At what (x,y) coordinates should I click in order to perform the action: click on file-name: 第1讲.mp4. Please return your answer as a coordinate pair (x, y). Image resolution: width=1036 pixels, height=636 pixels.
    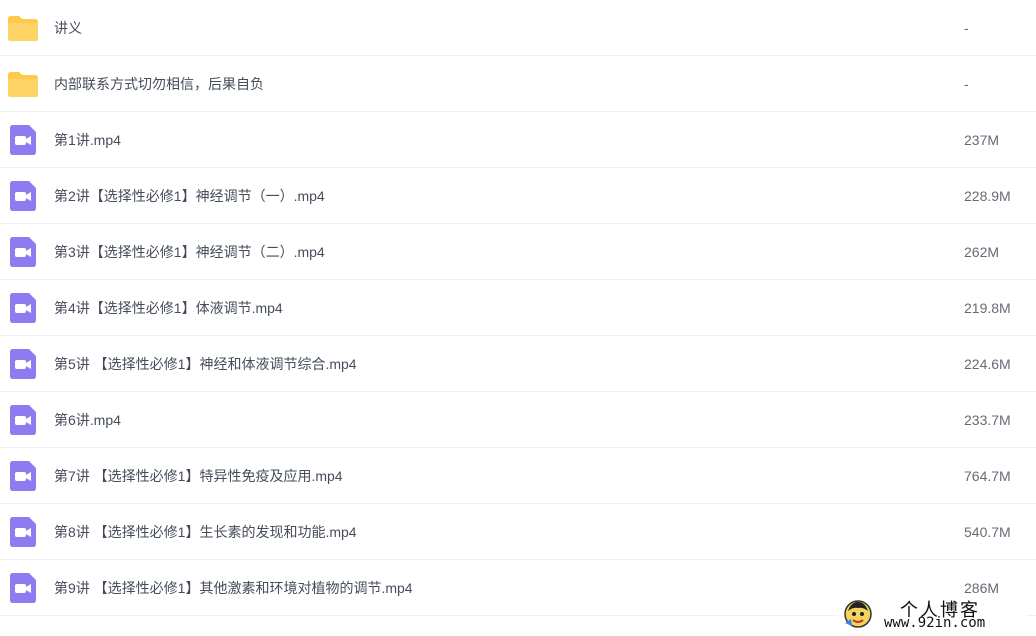
    Looking at the image, I should click on (87, 139).